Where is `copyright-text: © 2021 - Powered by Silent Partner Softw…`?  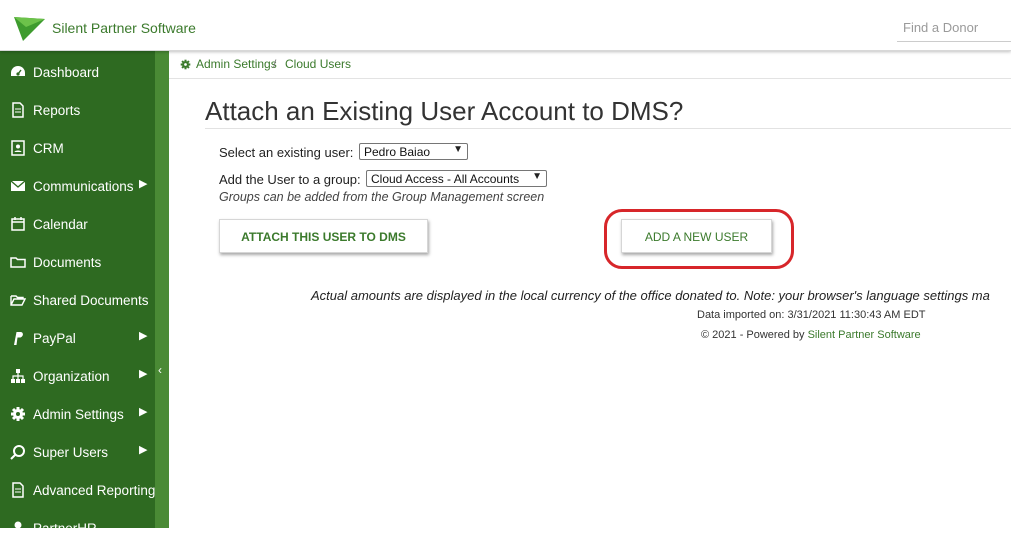 copyright-text: © 2021 - Powered by Silent Partner Softw… is located at coordinates (811, 335).